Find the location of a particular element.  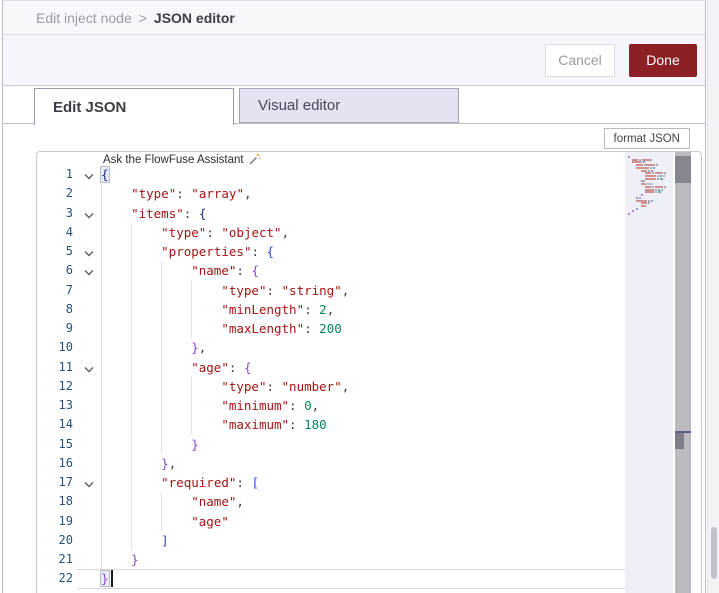

code-line: 16}, is located at coordinates (331, 463).